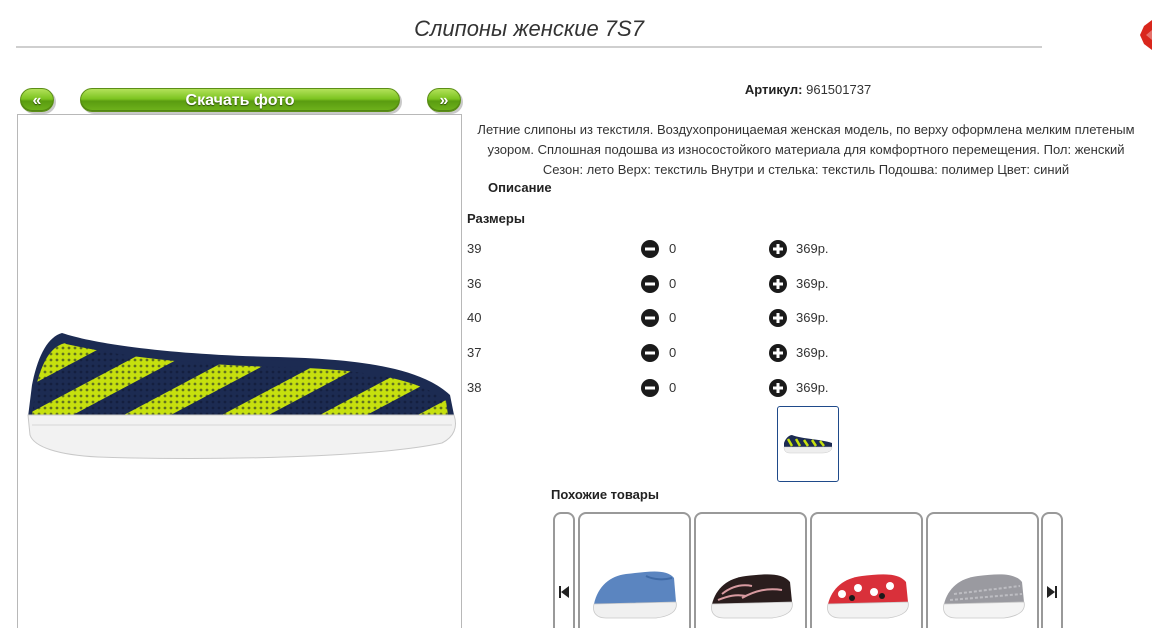  Describe the element at coordinates (474, 352) in the screenshot. I see `size-value: 37` at that location.